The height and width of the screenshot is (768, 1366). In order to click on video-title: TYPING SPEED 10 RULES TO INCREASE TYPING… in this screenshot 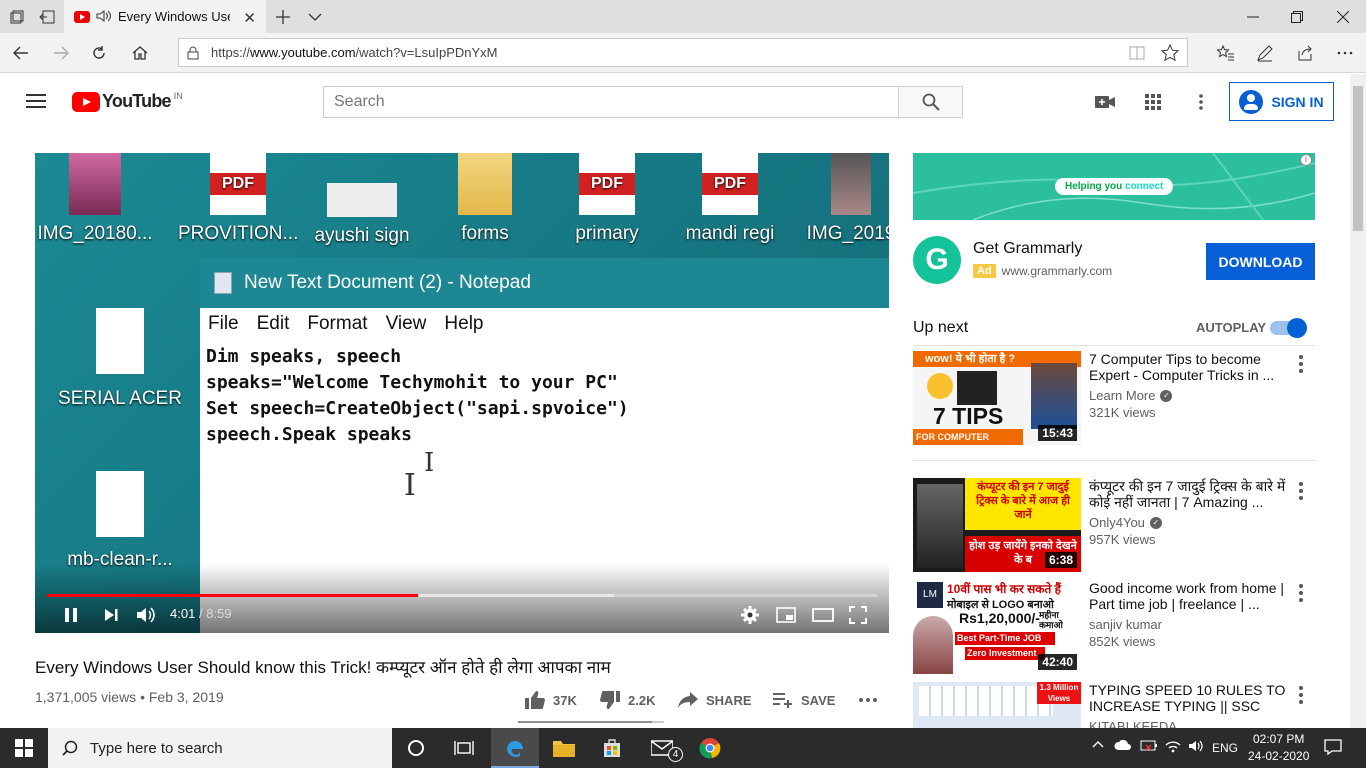, I will do `click(1189, 698)`.